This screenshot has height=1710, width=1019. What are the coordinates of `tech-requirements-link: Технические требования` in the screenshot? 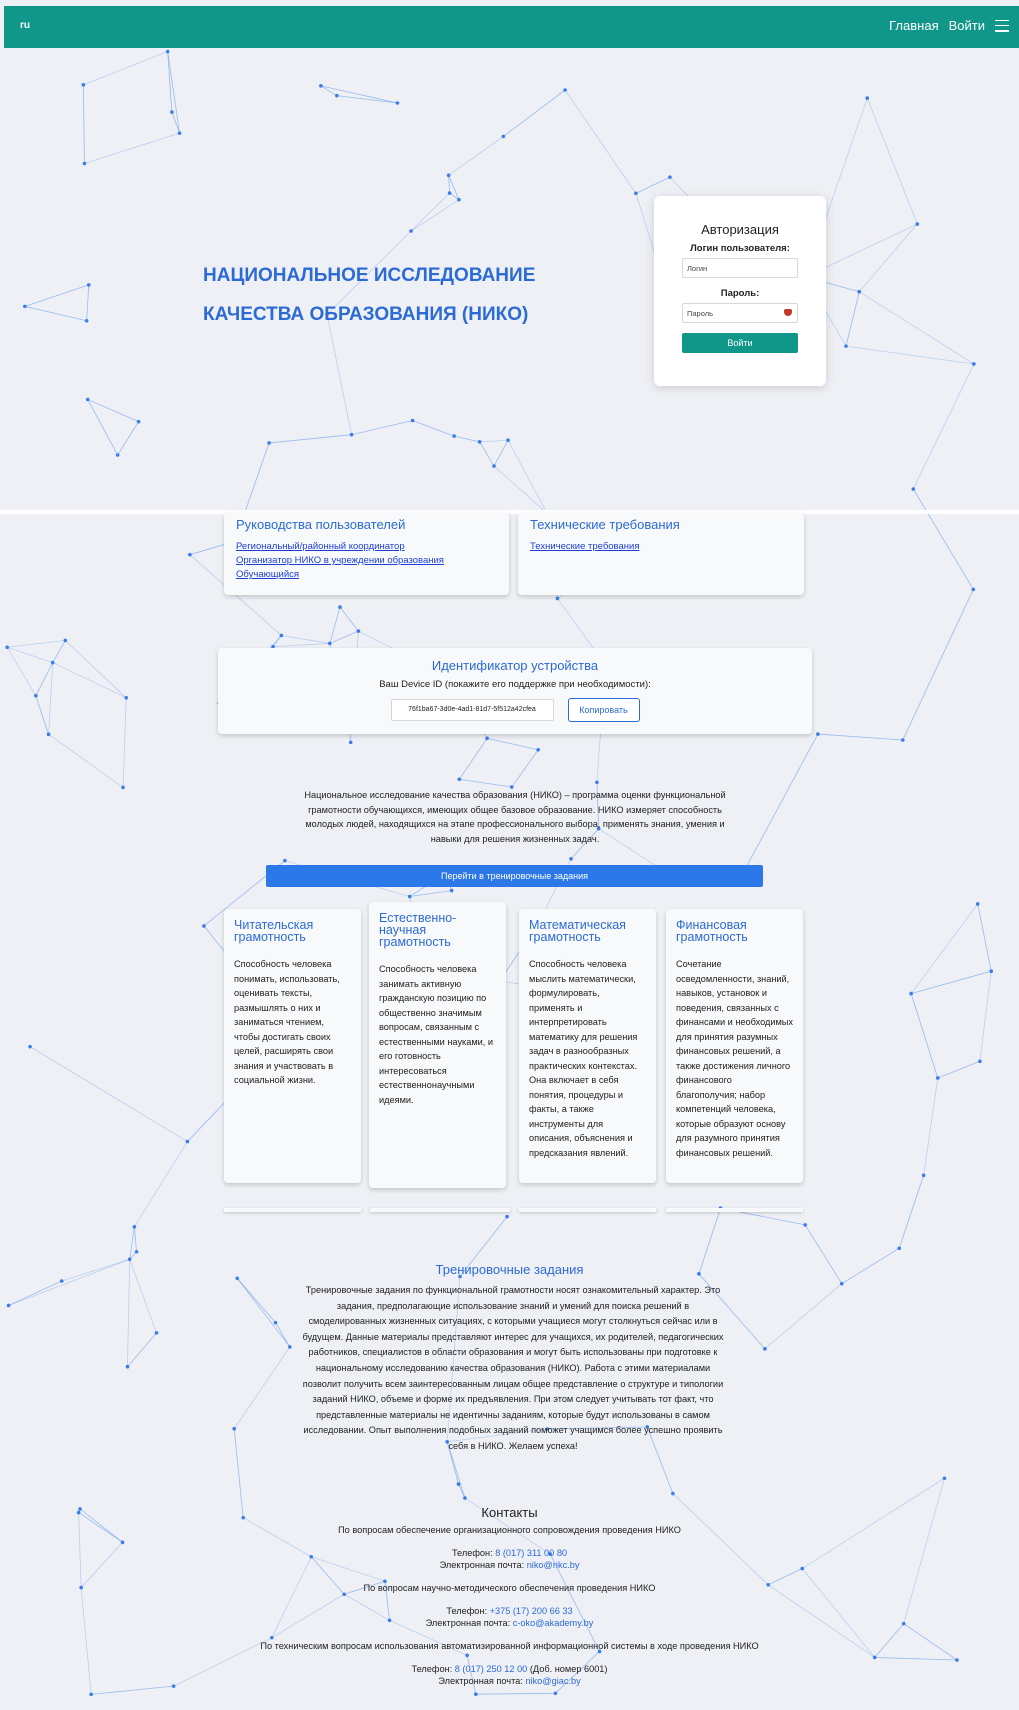 It's located at (661, 547).